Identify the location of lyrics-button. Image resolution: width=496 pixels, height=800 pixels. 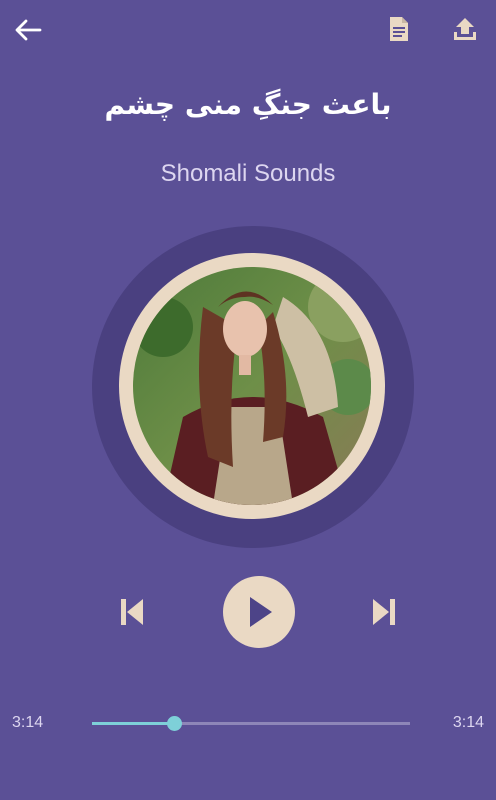
(399, 29).